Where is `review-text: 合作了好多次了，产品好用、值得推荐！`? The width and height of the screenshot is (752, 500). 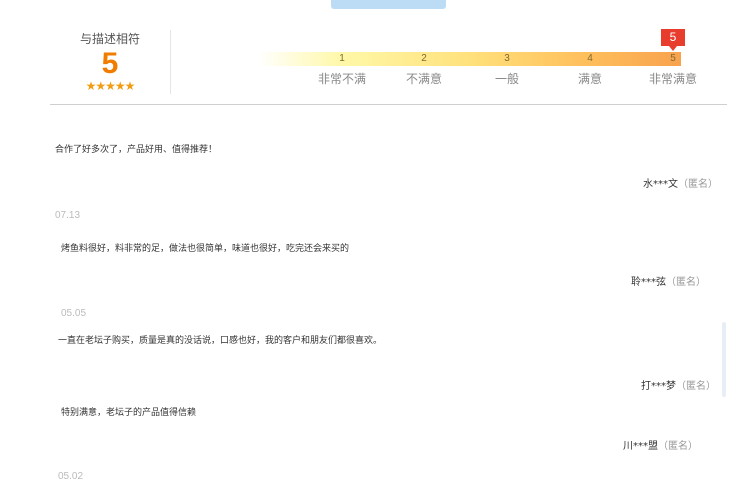 review-text: 合作了好多次了，产品好用、值得推荐！ is located at coordinates (136, 150).